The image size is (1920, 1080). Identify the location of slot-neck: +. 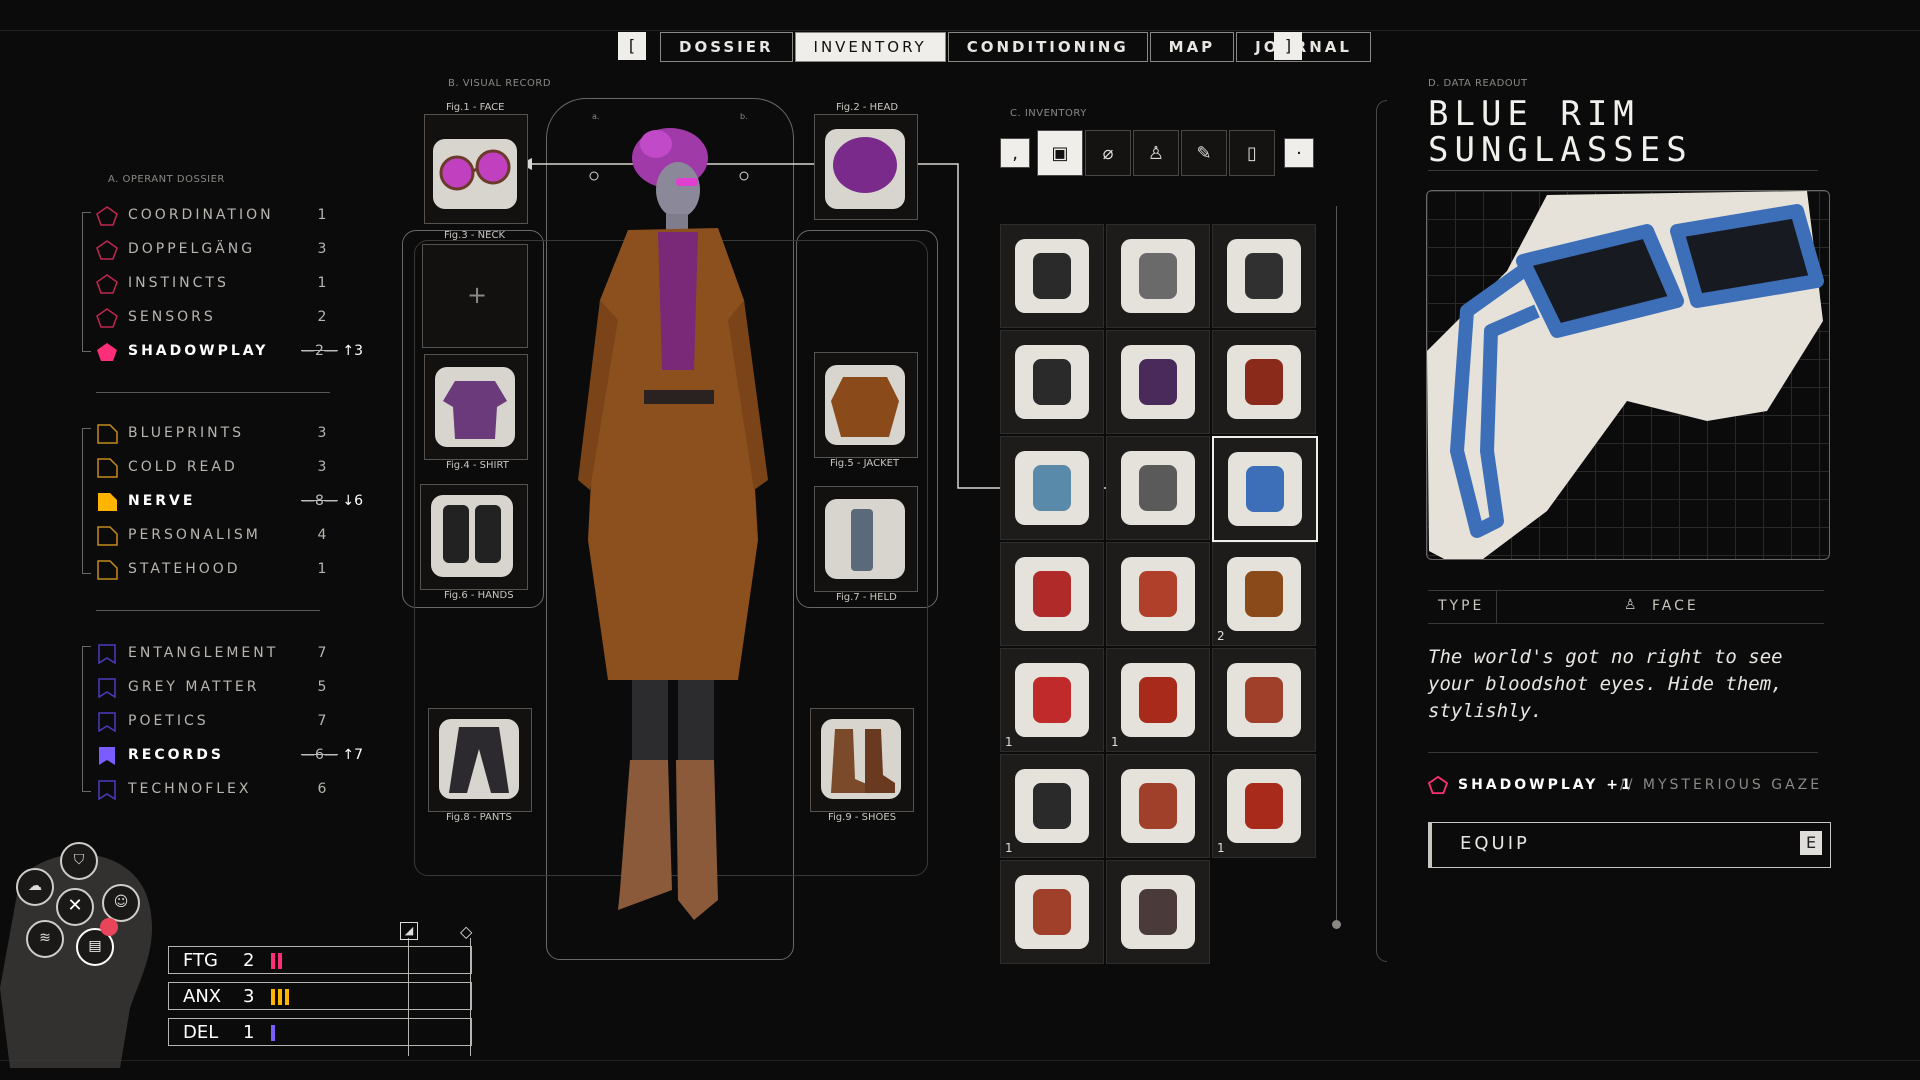
(475, 296).